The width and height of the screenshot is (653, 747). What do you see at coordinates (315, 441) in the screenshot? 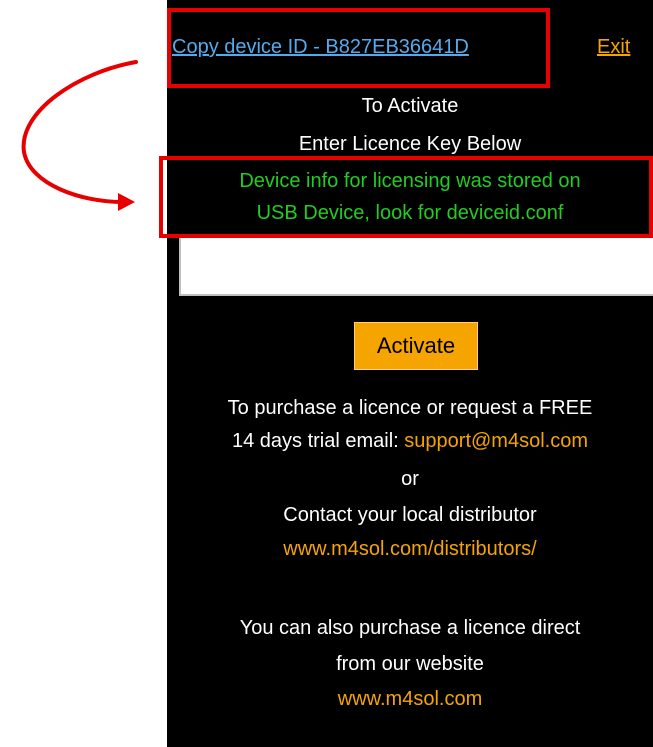
I see `trial-email-prefix: 14 days trial email:` at bounding box center [315, 441].